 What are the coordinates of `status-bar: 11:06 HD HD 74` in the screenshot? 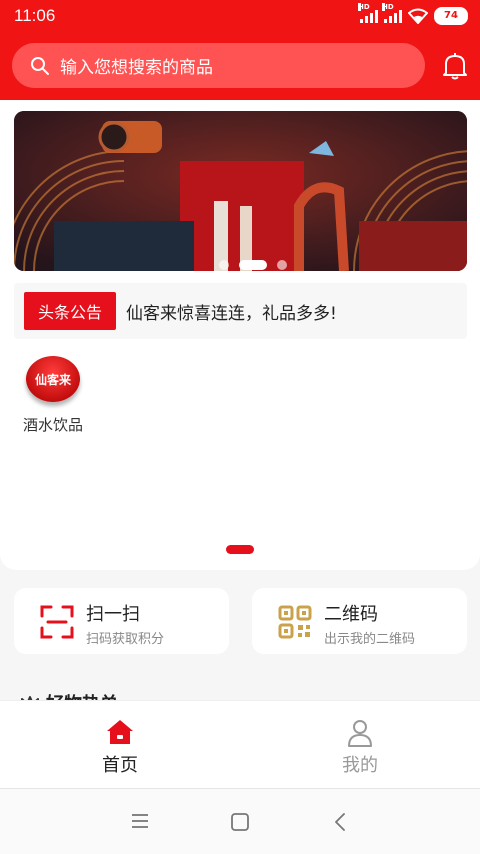 It's located at (240, 16).